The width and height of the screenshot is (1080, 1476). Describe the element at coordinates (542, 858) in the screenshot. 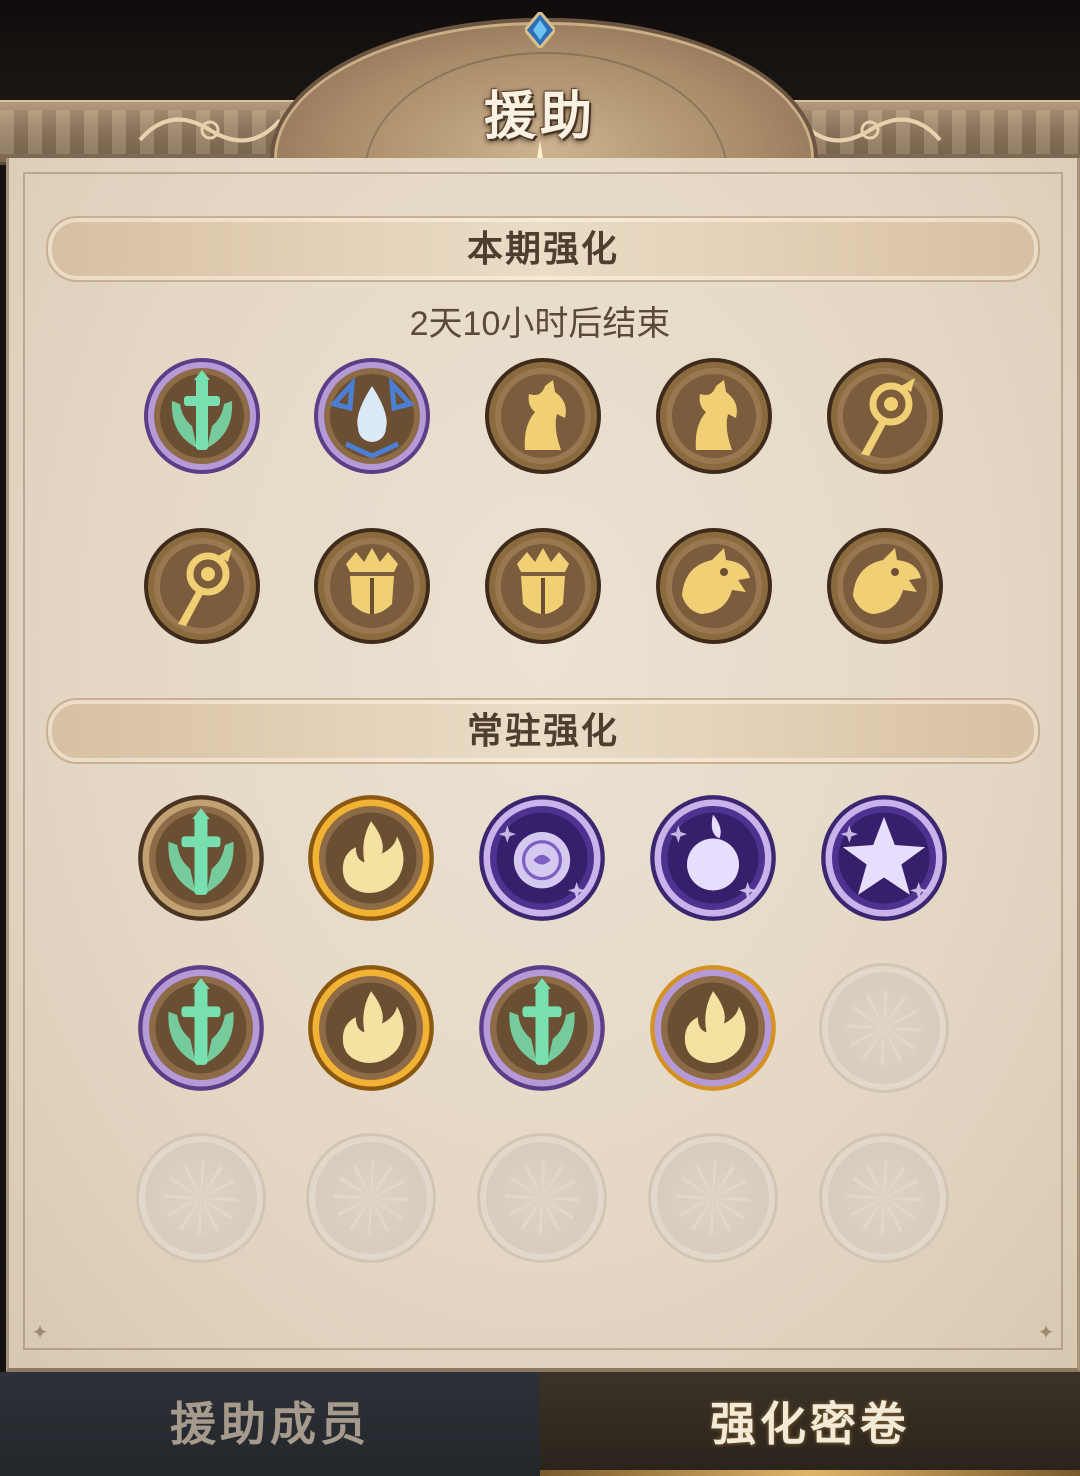

I see `spirit-orb-icon` at that location.